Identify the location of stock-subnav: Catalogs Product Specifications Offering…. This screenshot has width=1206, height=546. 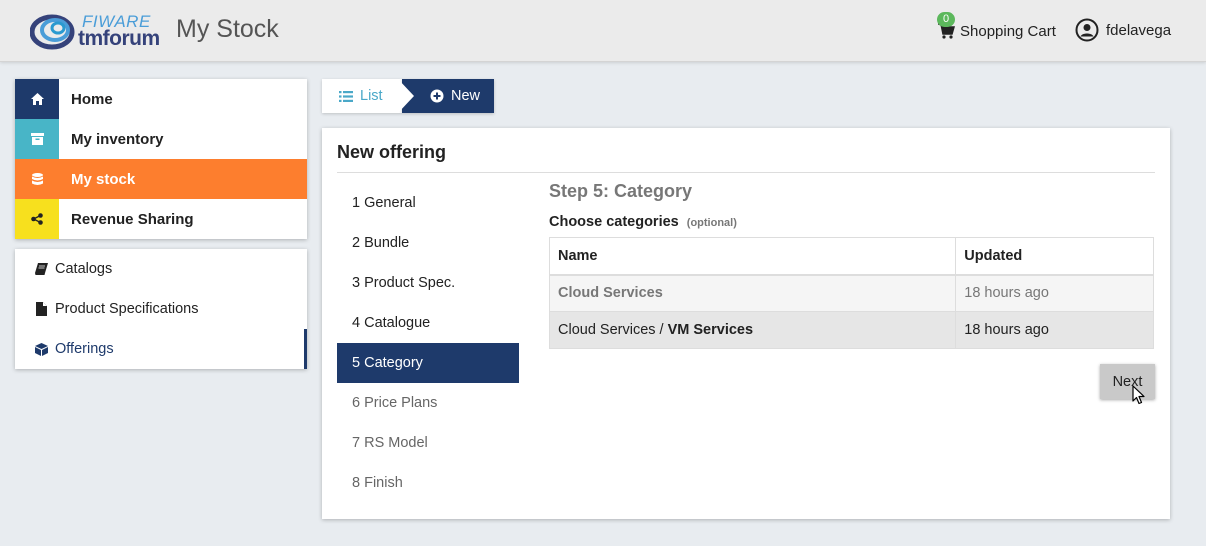
(161, 309).